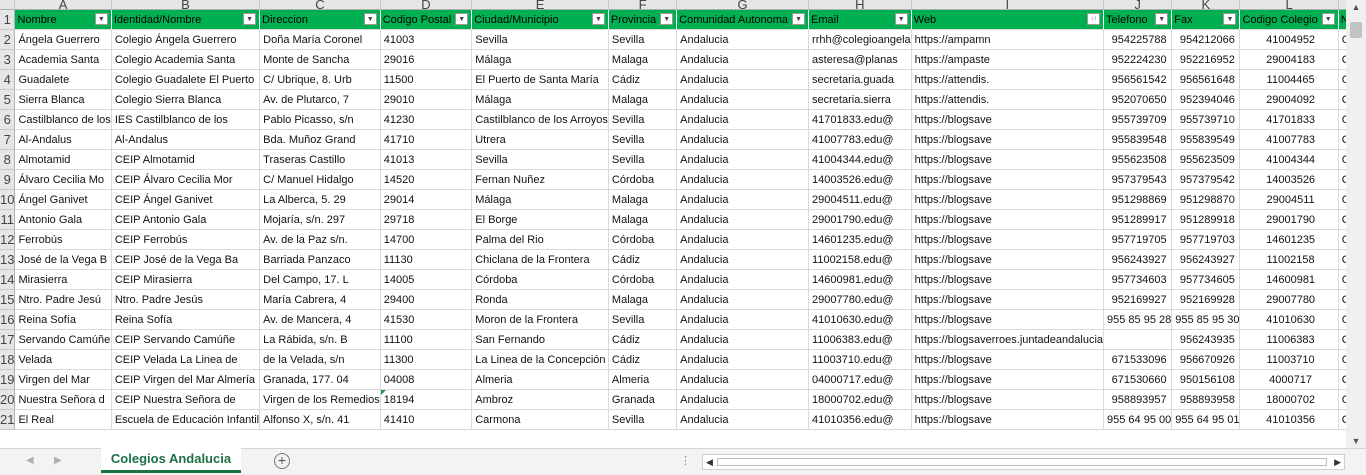 This screenshot has height=475, width=1366. I want to click on column-header-d: D, so click(426, 5).